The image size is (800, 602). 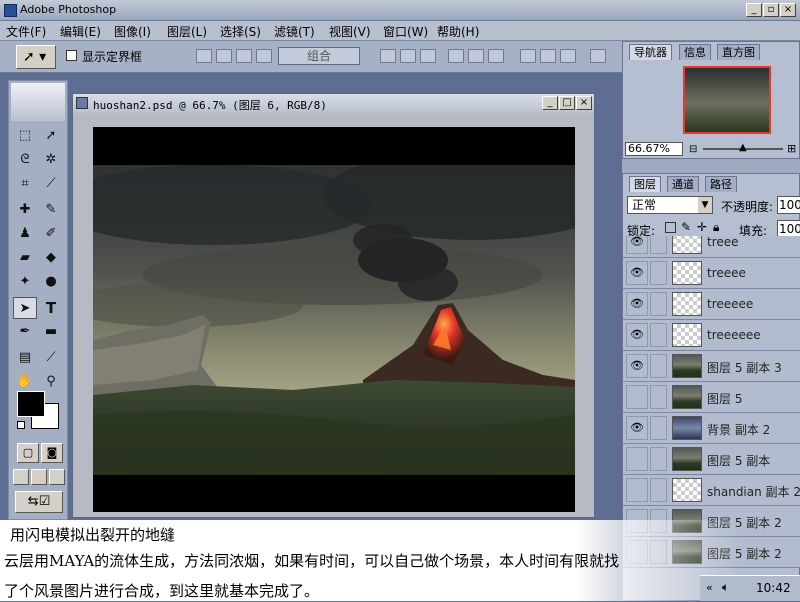 What do you see at coordinates (686, 227) in the screenshot?
I see `lock-image-icon: ✎` at bounding box center [686, 227].